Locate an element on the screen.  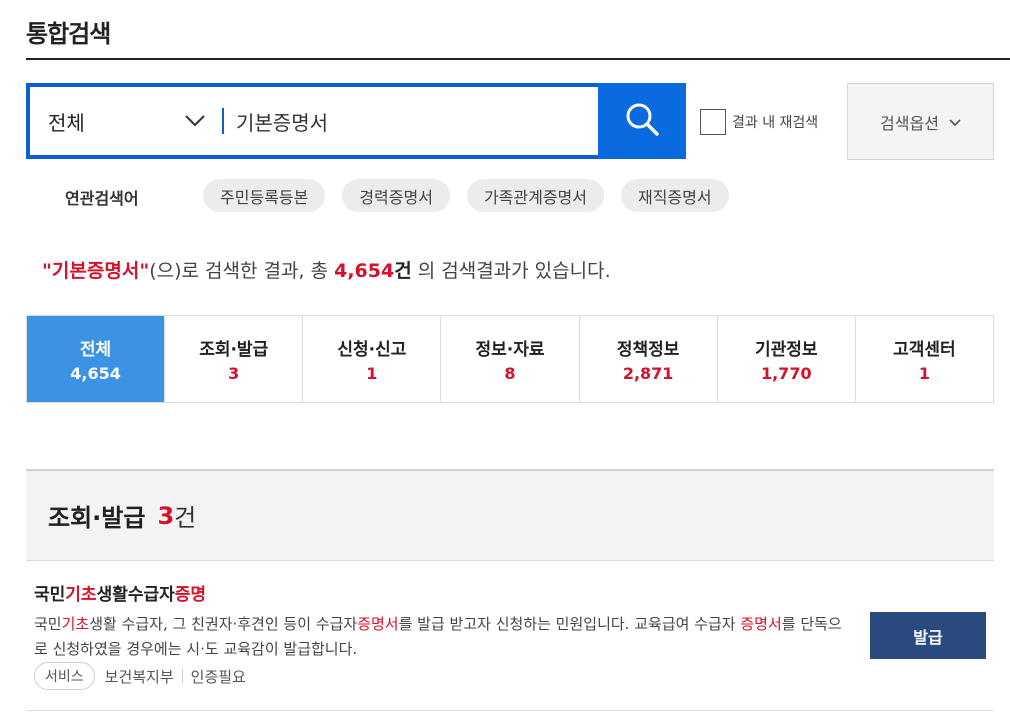
result-summary-text: (으)로 검색한 결과, 총 is located at coordinates (242, 271).